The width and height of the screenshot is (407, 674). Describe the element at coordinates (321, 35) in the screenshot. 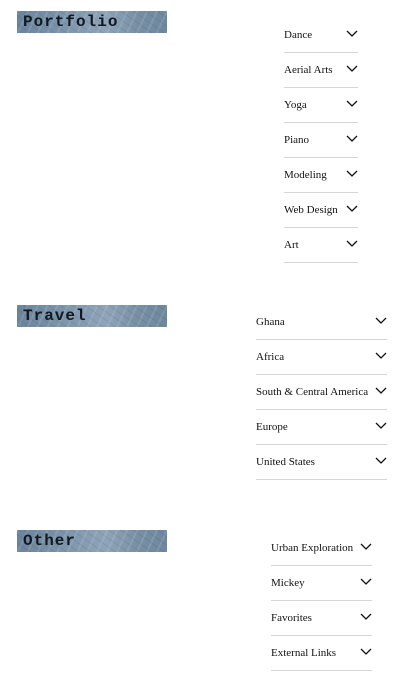

I see `menu-item-dance: Dance` at that location.